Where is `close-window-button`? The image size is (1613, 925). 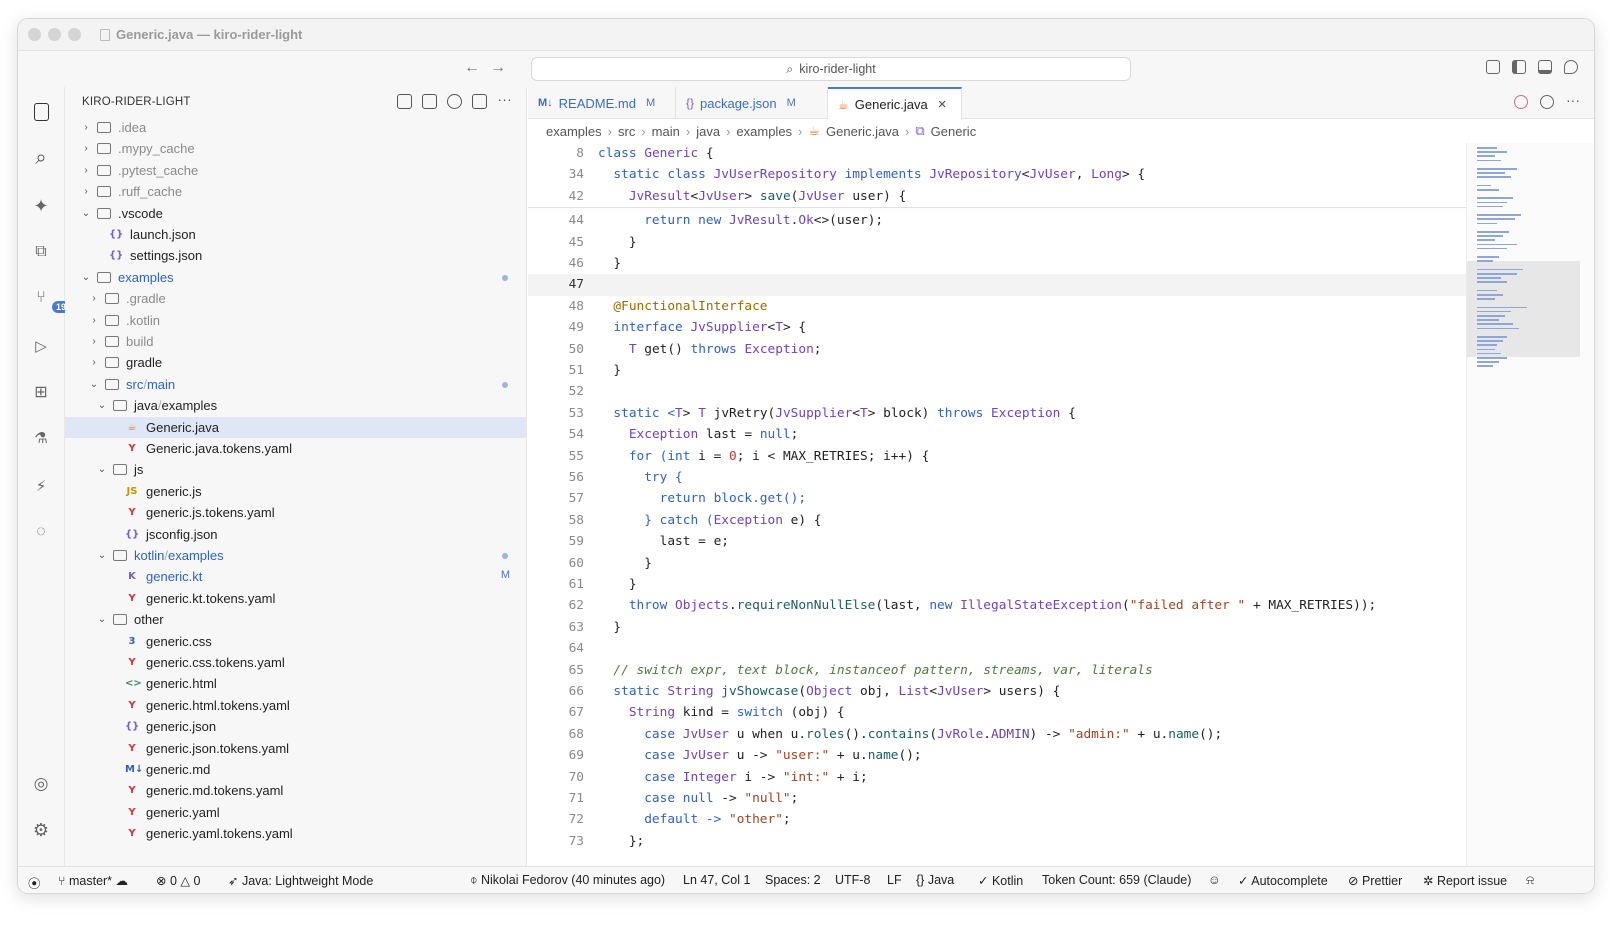
close-window-button is located at coordinates (34, 34).